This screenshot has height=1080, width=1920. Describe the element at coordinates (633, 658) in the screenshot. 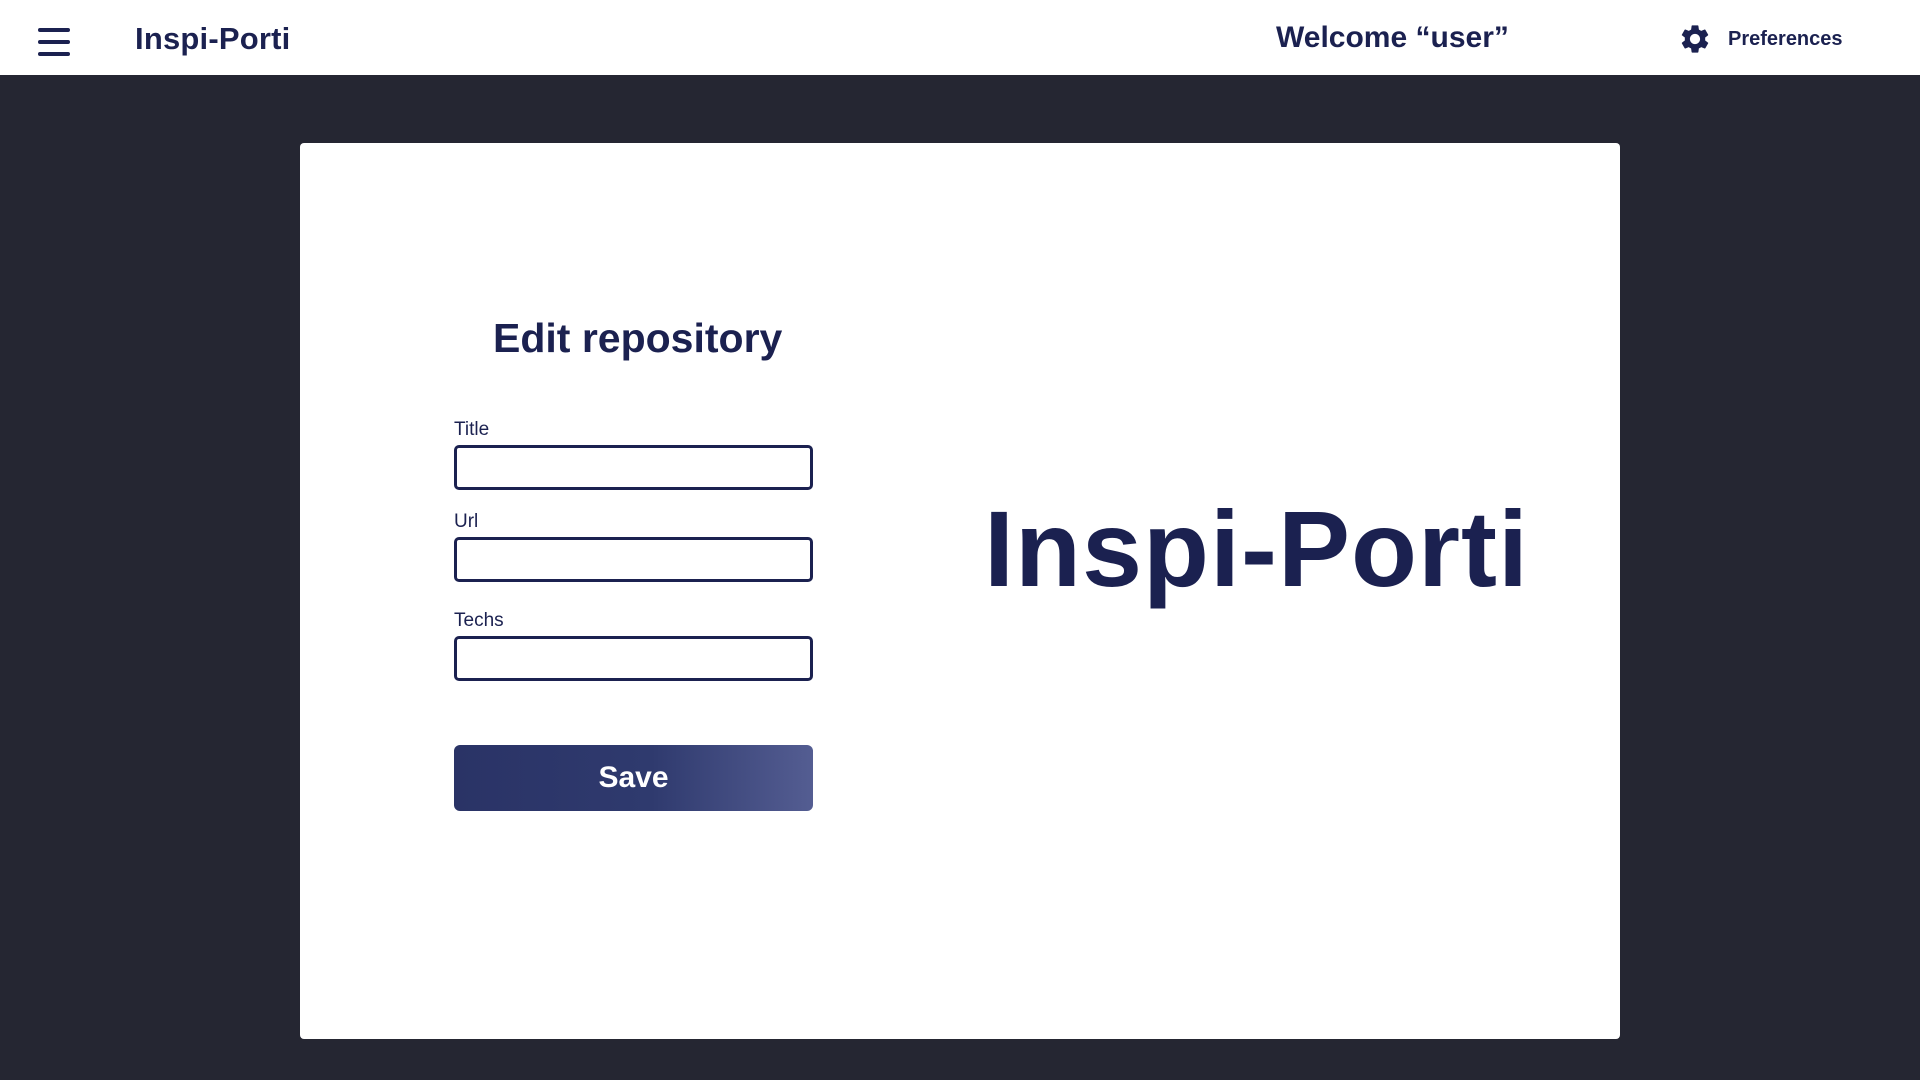

I see `techs-input` at that location.